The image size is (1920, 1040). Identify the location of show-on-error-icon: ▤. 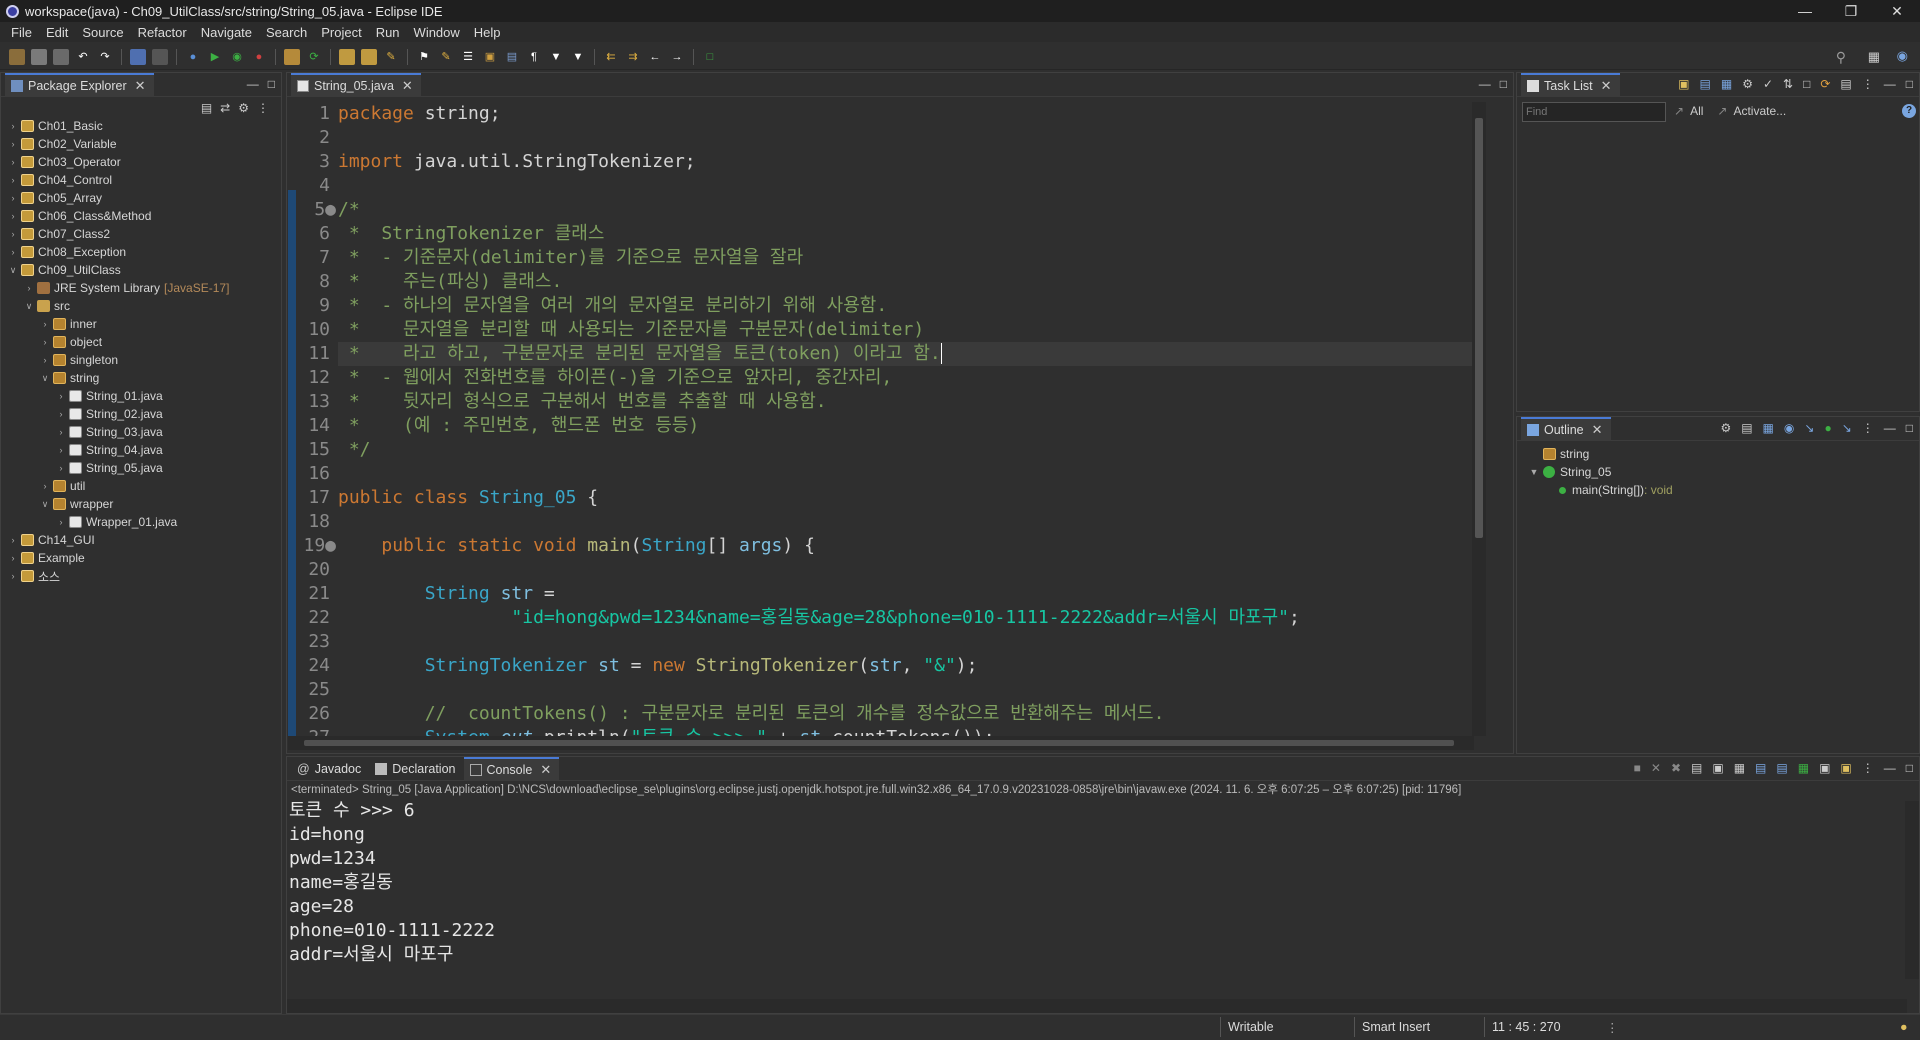
(1781, 768).